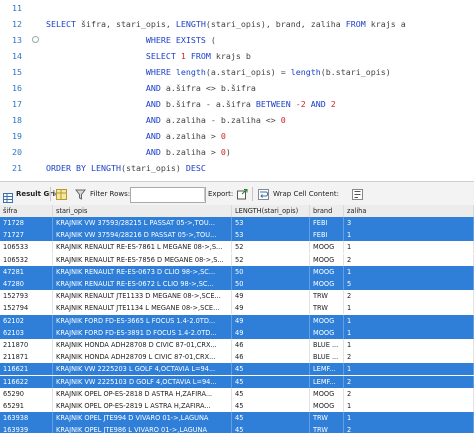  What do you see at coordinates (237, 152) in the screenshot?
I see `code-line: 20 AND b.zaliha > 0)` at bounding box center [237, 152].